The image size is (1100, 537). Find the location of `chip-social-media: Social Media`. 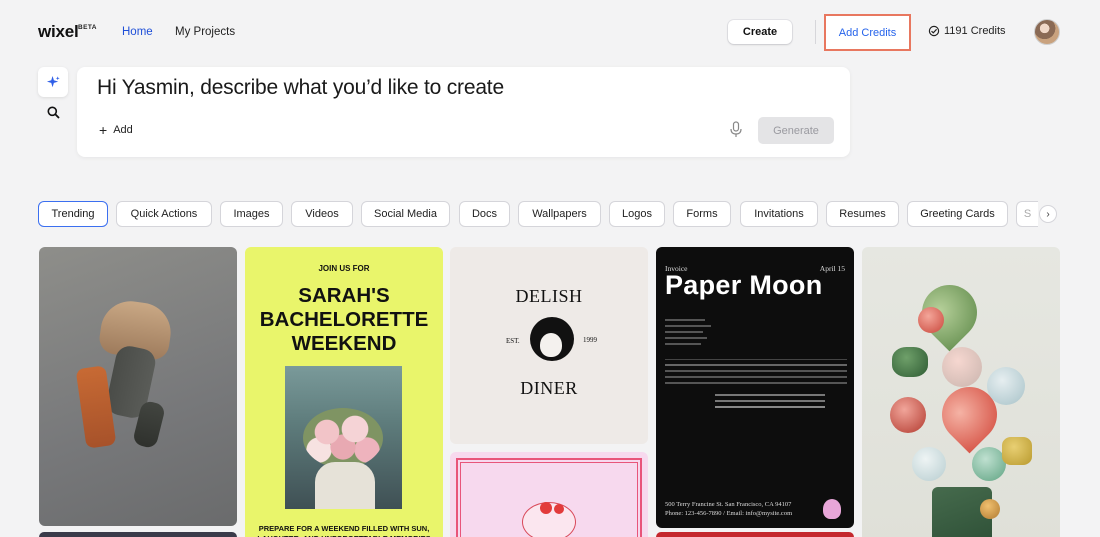

chip-social-media: Social Media is located at coordinates (405, 214).